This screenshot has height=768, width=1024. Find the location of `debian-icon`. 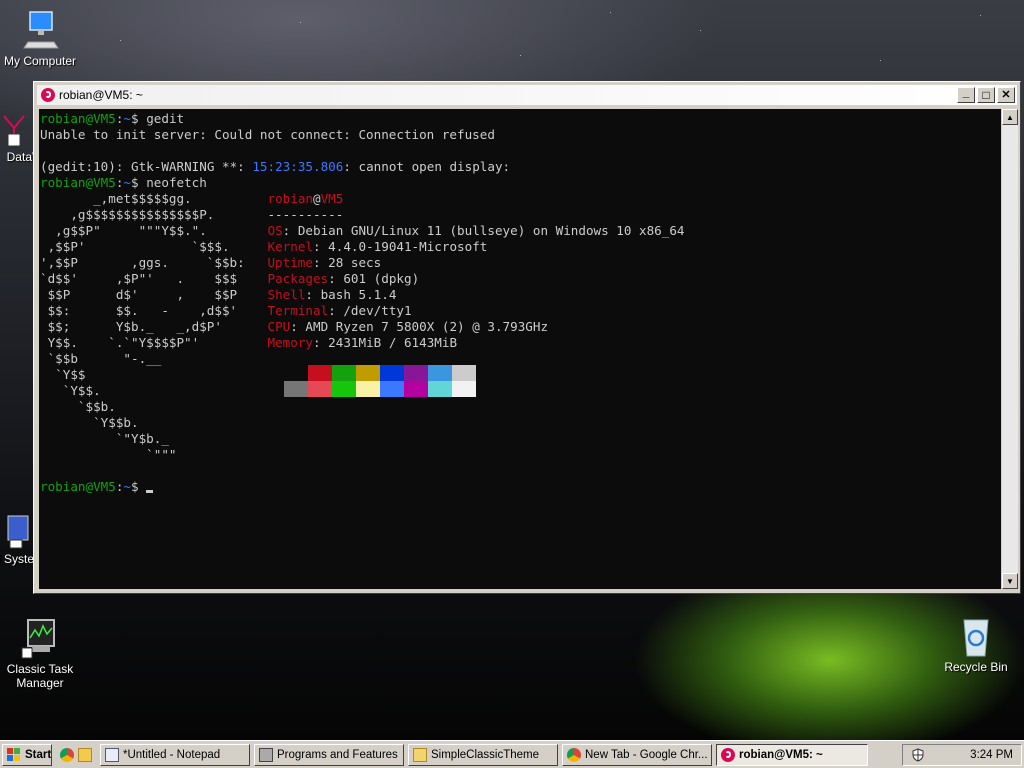

debian-icon is located at coordinates (48, 95).